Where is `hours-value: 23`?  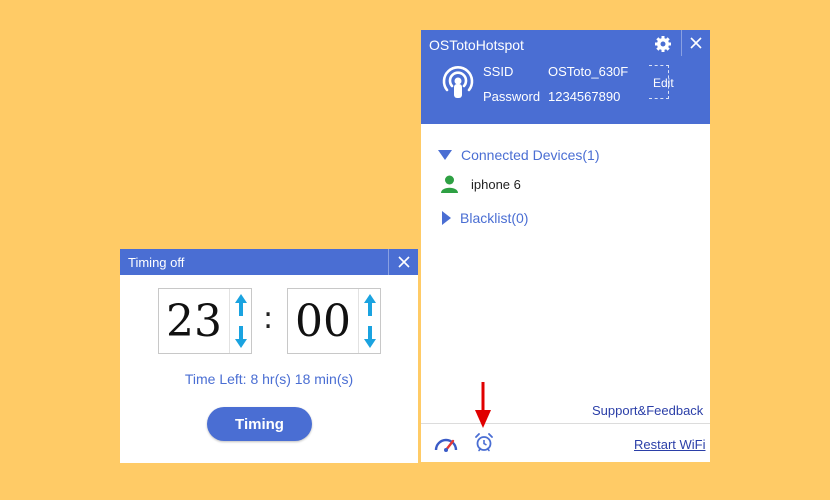
hours-value: 23 is located at coordinates (194, 321).